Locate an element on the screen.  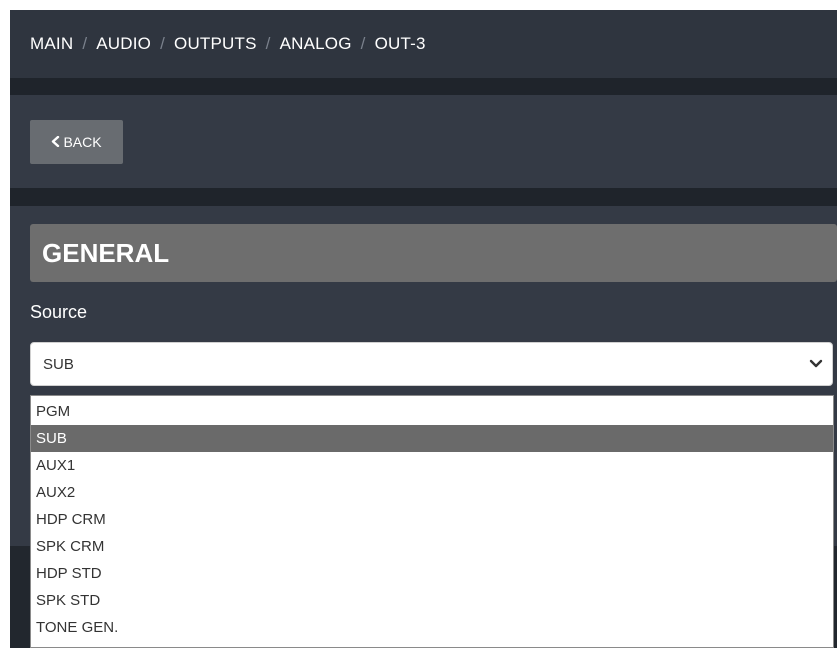
back-button: BACK is located at coordinates (76, 142).